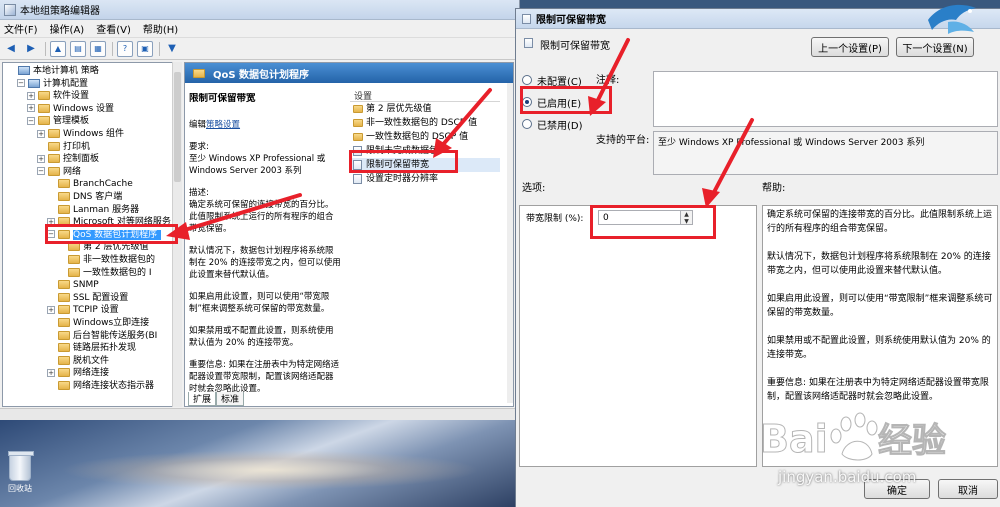 The width and height of the screenshot is (1000, 507). What do you see at coordinates (172, 49) in the screenshot?
I see `filter-icon: ▼` at bounding box center [172, 49].